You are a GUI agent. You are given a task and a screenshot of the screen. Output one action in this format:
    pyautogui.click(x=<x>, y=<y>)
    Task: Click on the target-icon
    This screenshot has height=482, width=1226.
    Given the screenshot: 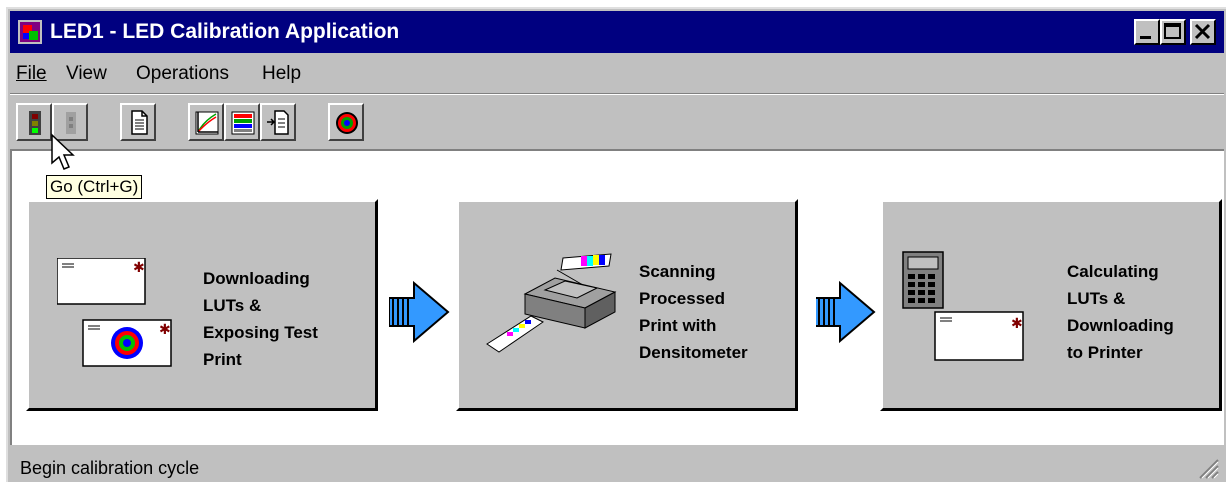 What is the action you would take?
    pyautogui.click(x=347, y=123)
    